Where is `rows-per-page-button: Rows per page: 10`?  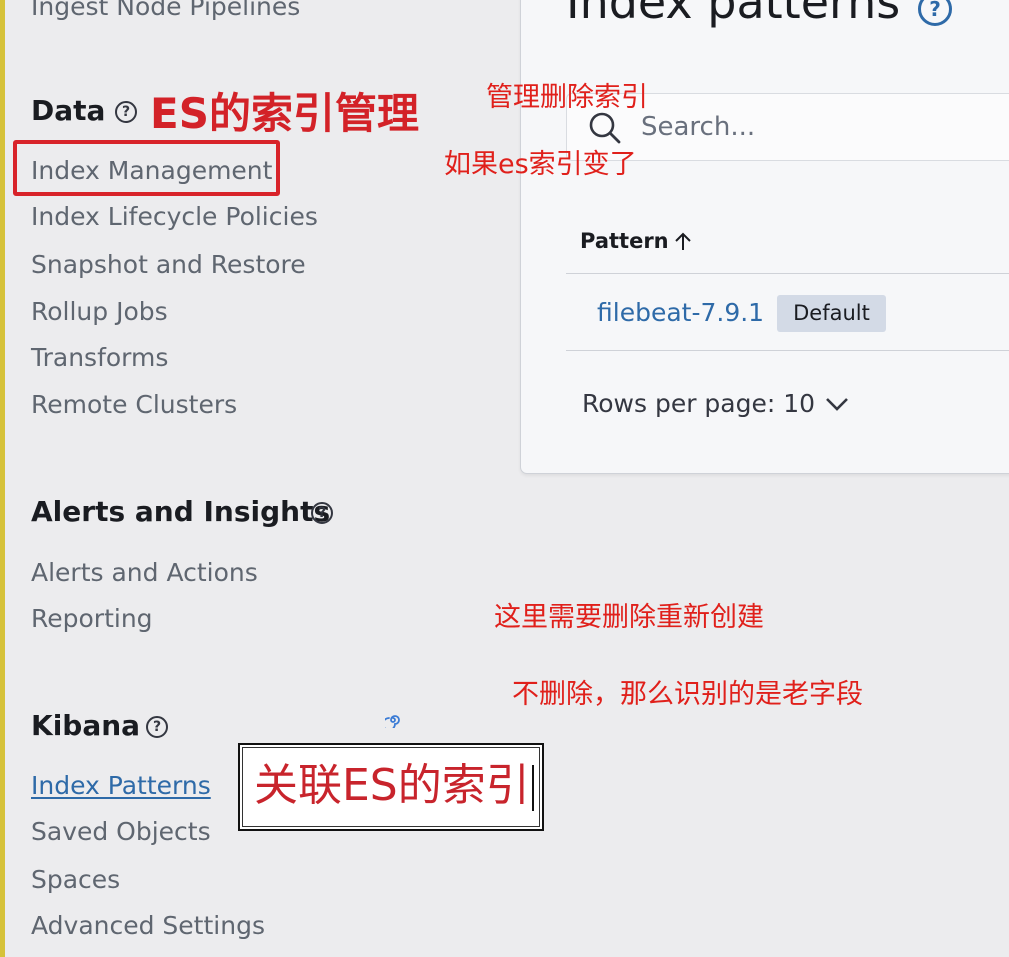
rows-per-page-button: Rows per page: 10 is located at coordinates (698, 404).